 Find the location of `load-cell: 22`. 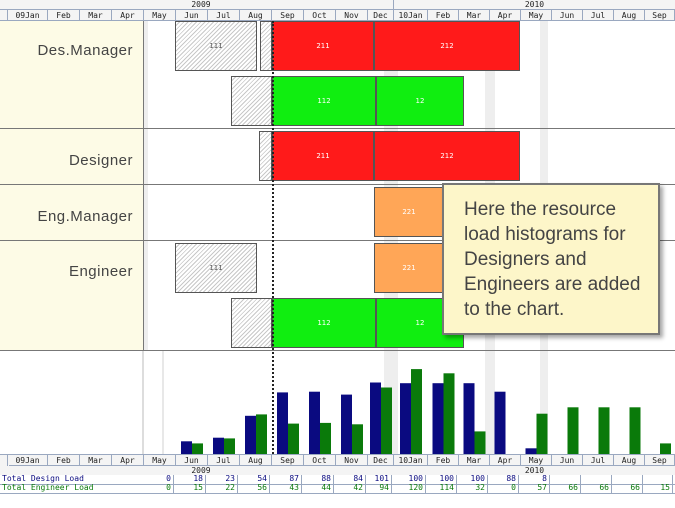

load-cell: 22 is located at coordinates (223, 488).